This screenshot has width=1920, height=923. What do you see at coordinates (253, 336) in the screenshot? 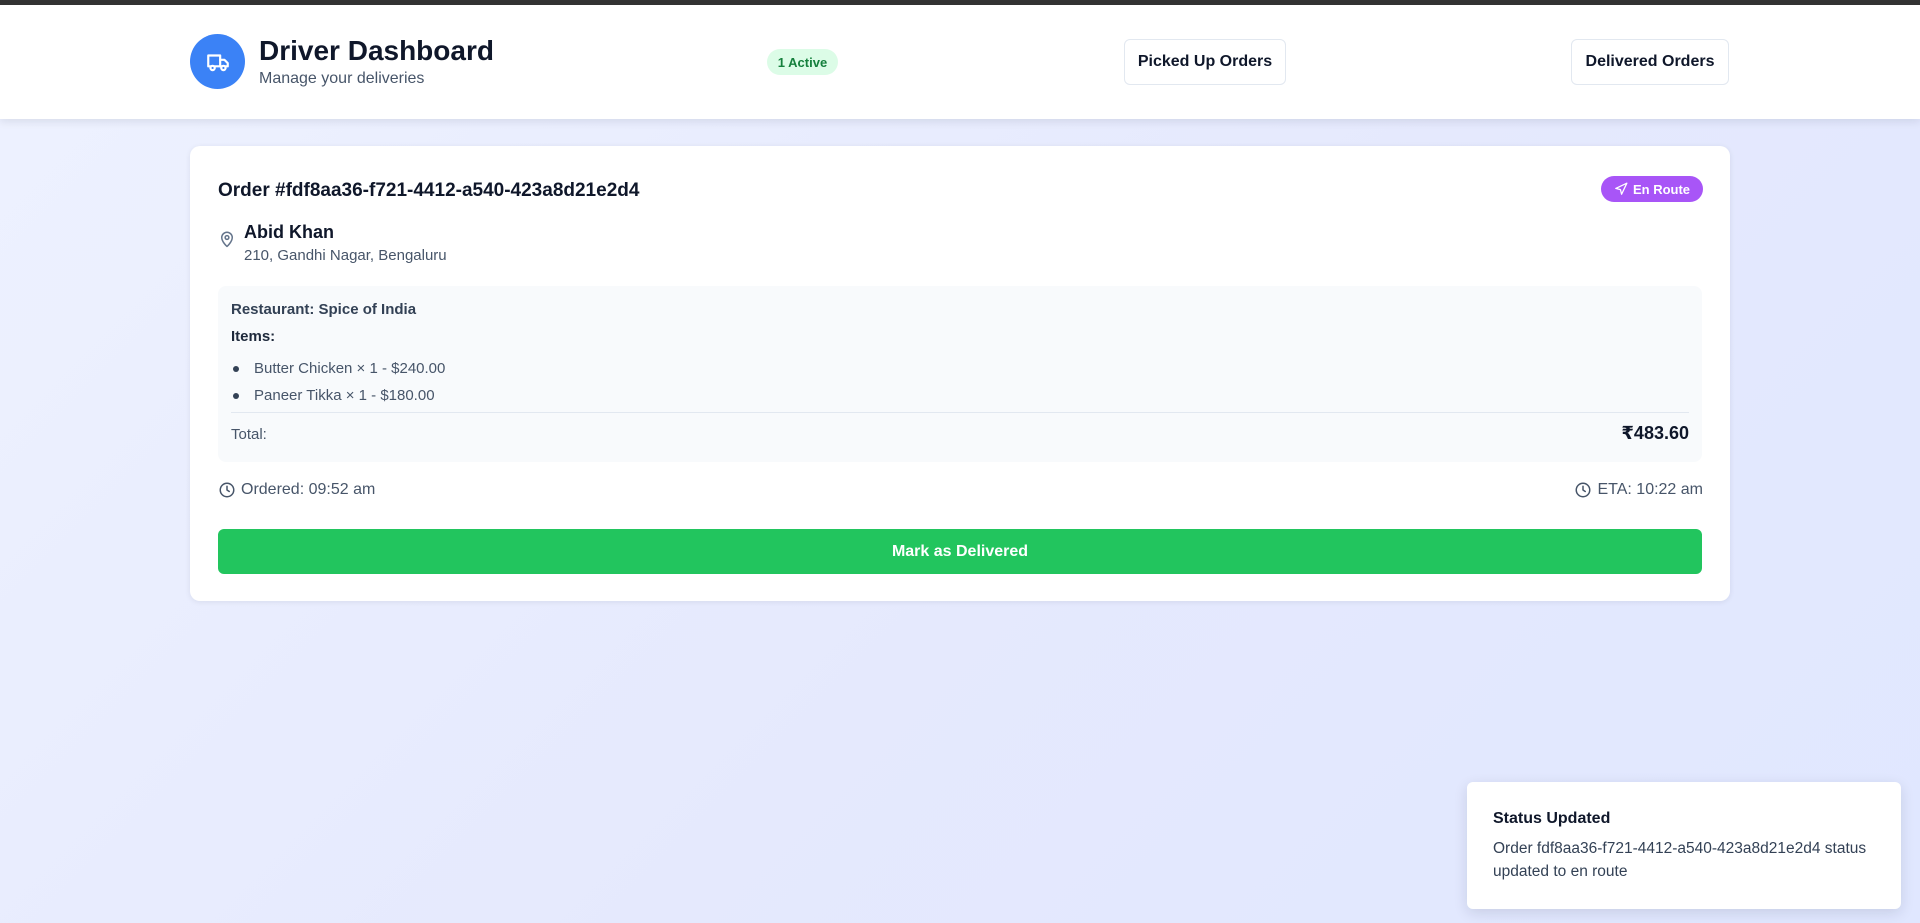
I see `items-heading: Items:` at bounding box center [253, 336].